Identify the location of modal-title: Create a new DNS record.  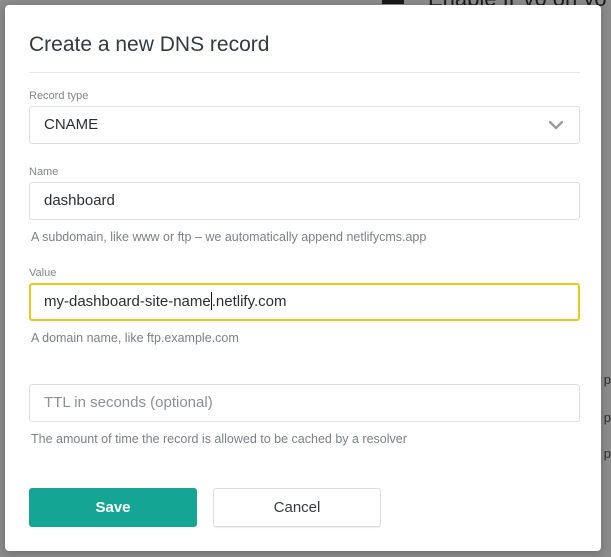
(149, 44).